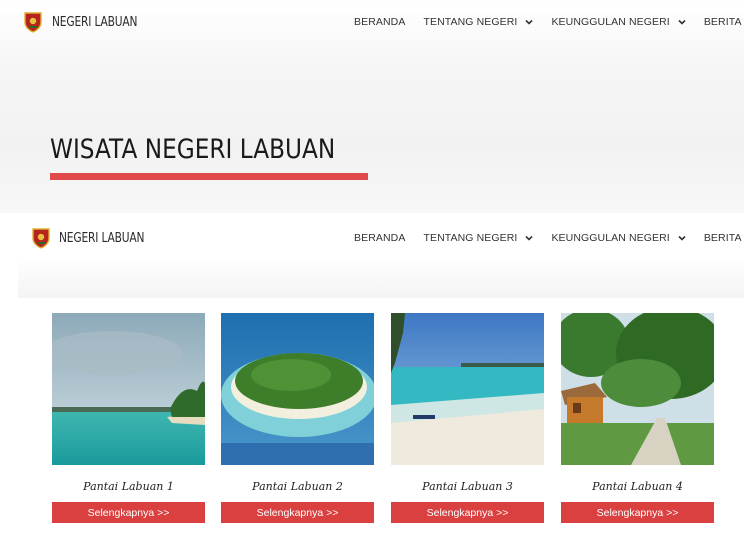 This screenshot has height=547, width=744. I want to click on card-caption: Pantai Labuan 3, so click(467, 486).